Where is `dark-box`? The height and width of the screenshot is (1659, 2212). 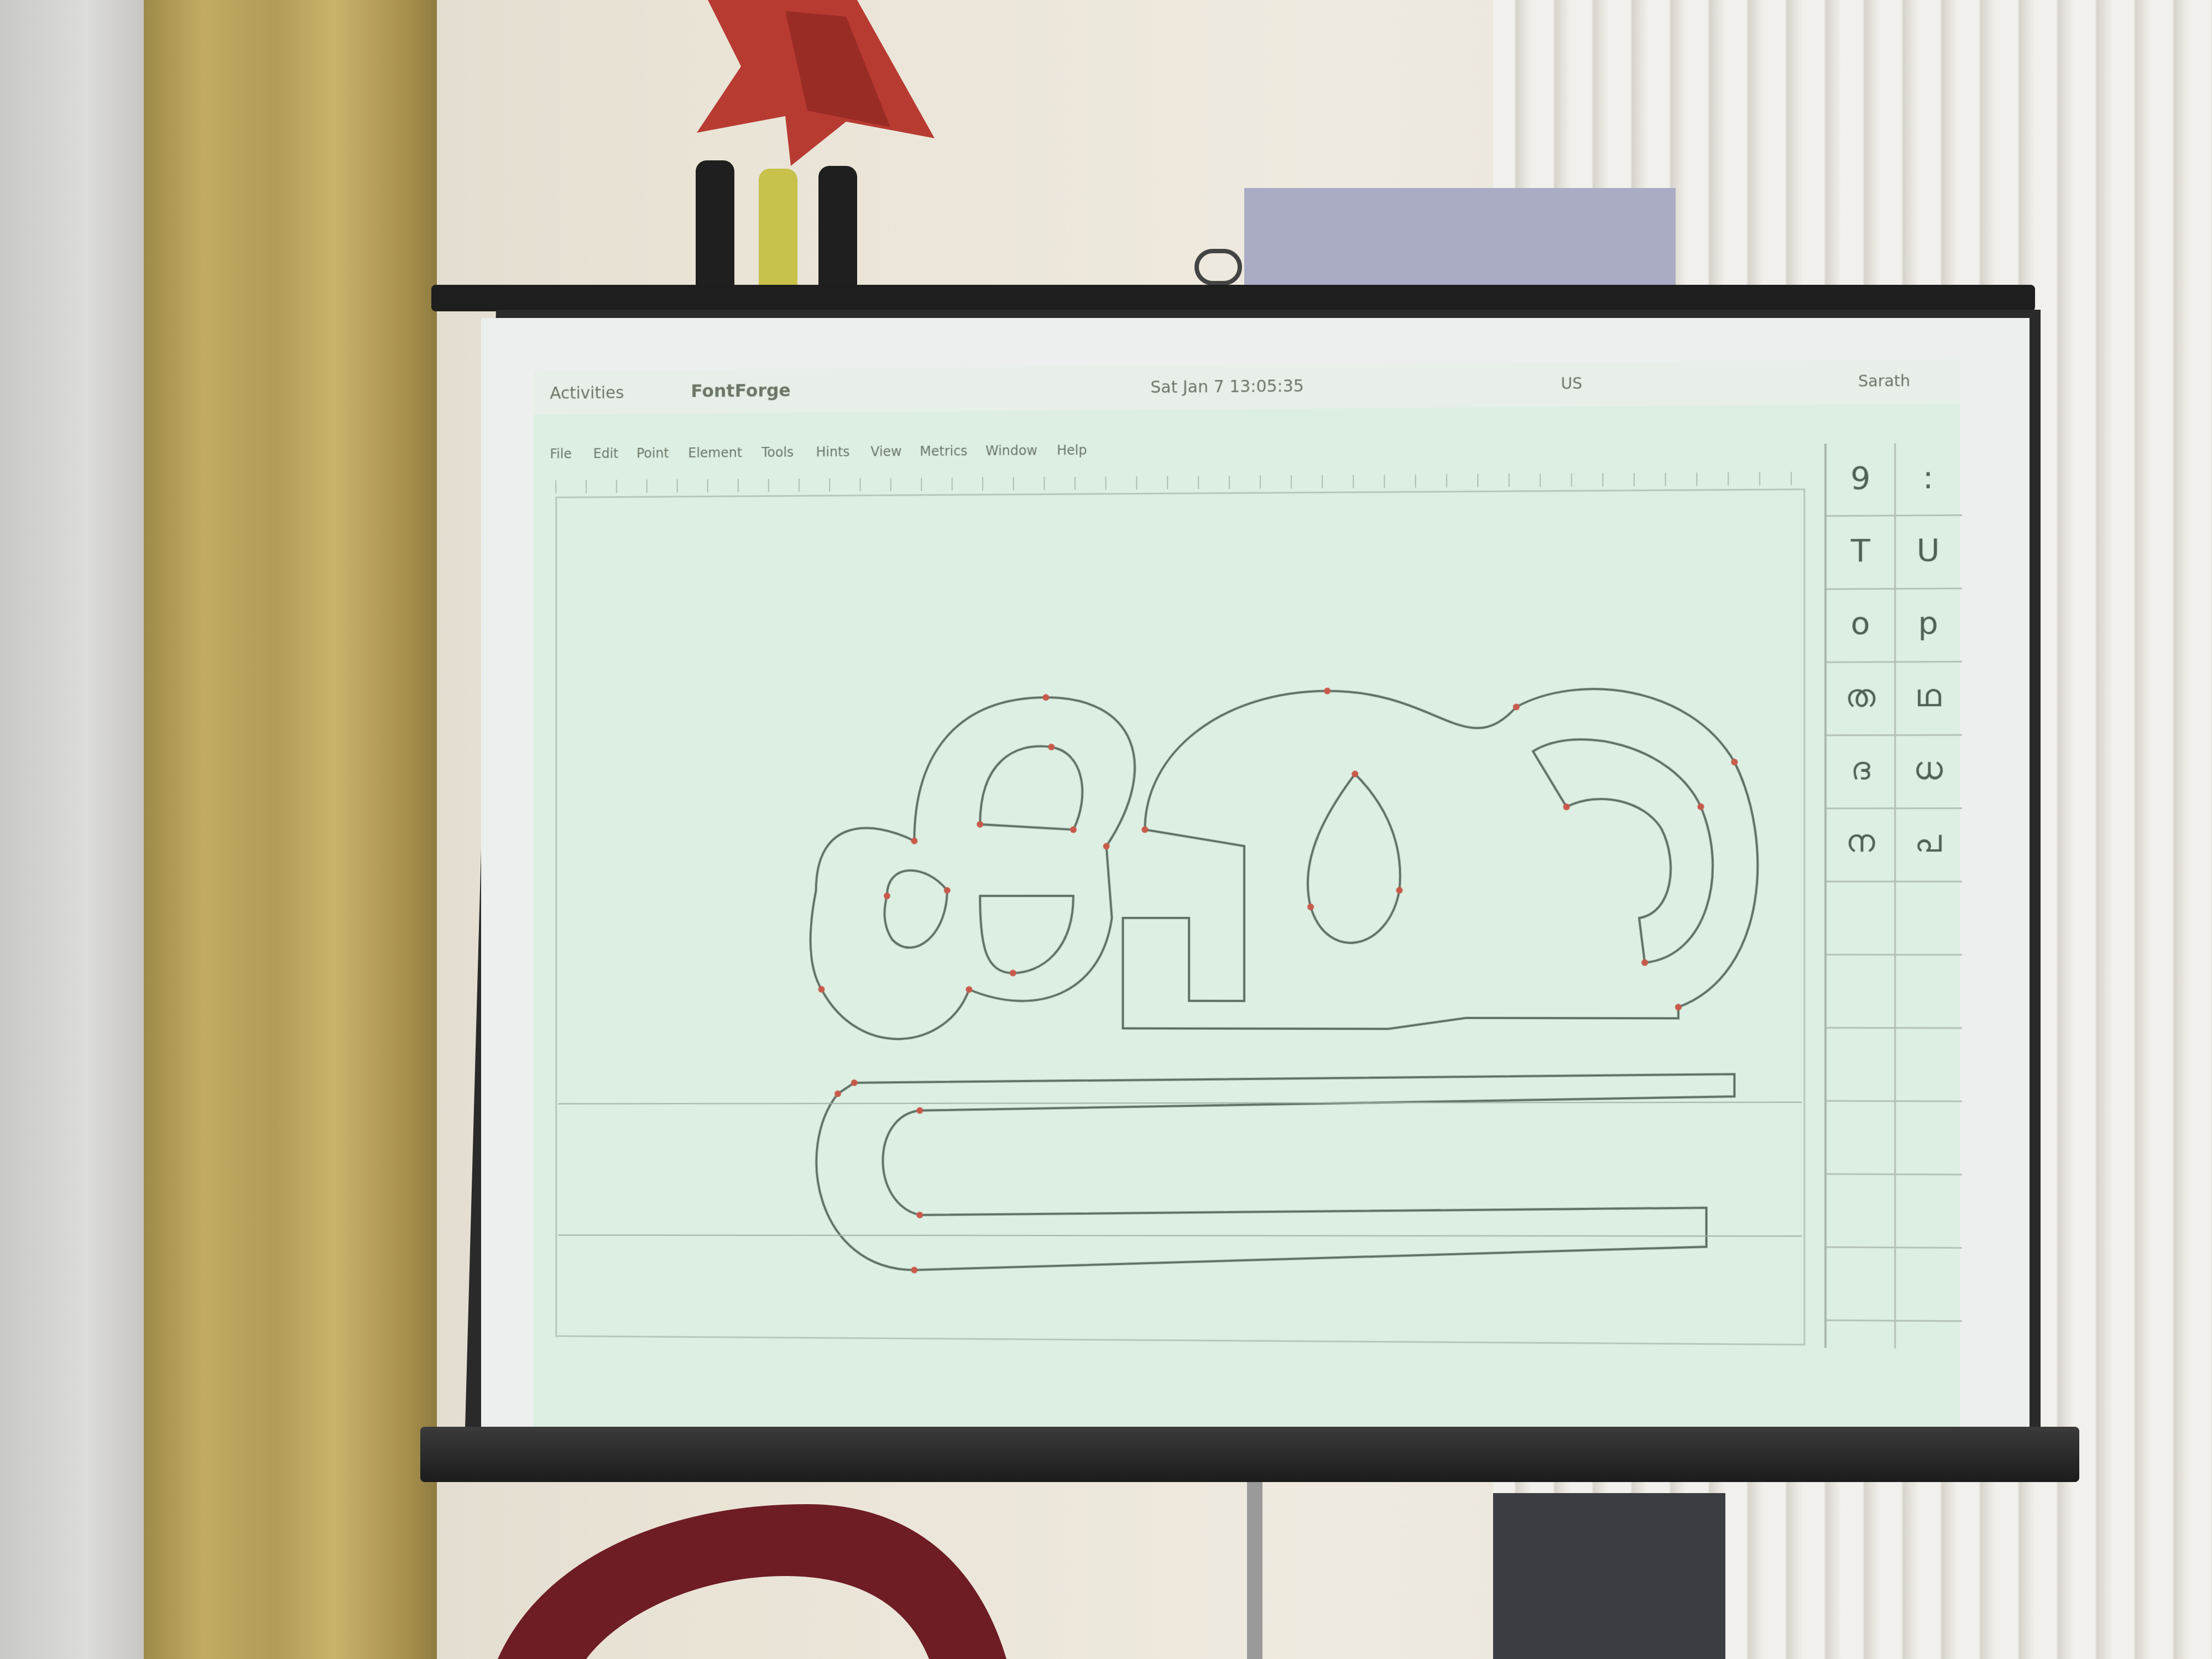 dark-box is located at coordinates (1609, 1576).